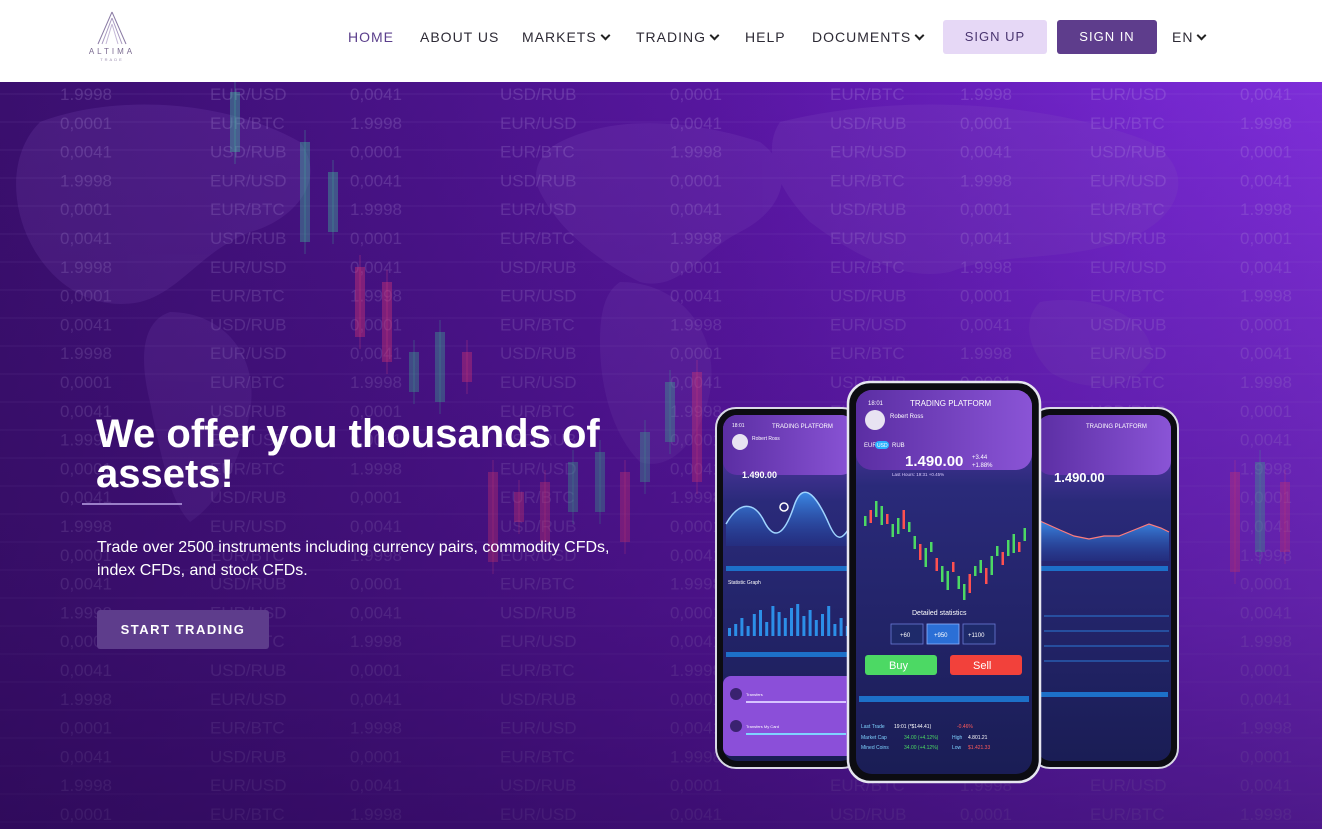  Describe the element at coordinates (980, 458) in the screenshot. I see `price-change-abs: +3.44` at that location.